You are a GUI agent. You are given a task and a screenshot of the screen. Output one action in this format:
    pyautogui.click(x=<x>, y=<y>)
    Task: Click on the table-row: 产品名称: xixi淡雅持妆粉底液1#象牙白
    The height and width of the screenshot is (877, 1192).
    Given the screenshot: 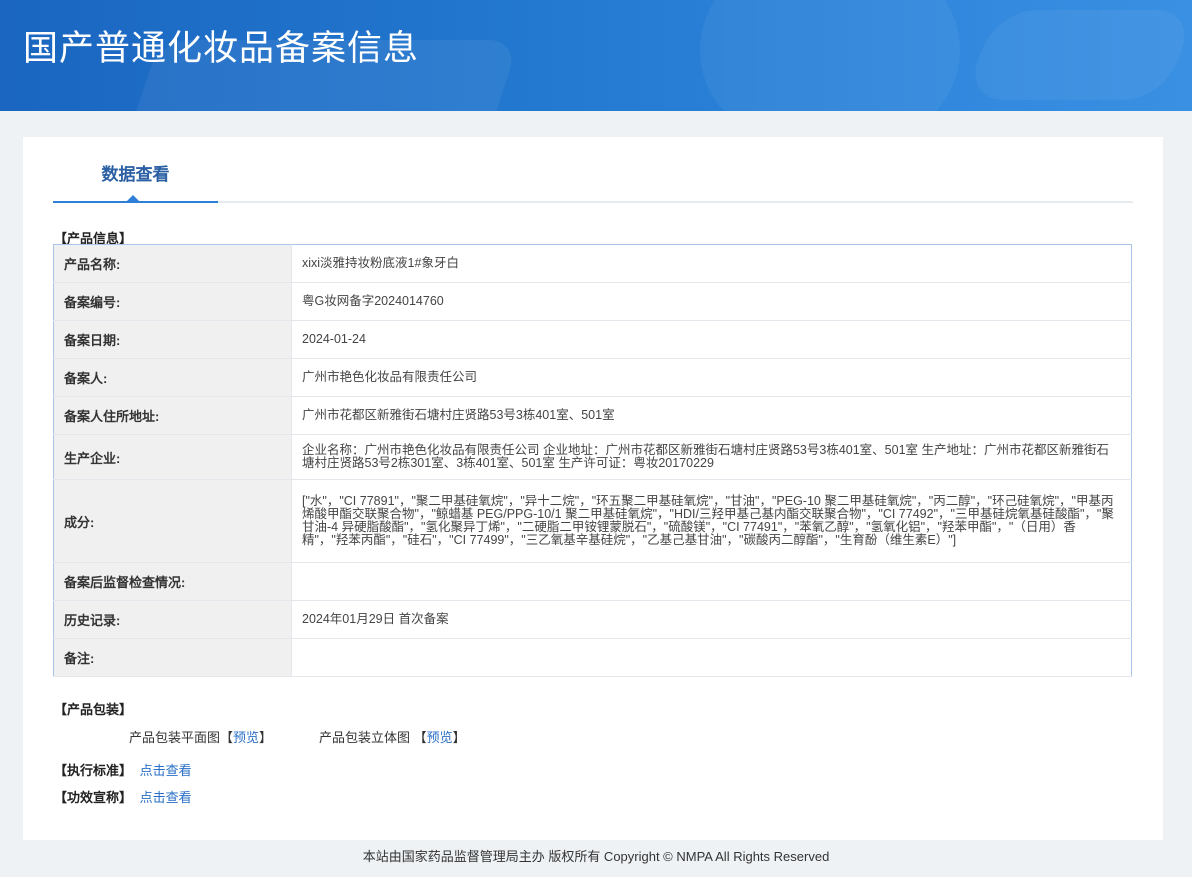 What is the action you would take?
    pyautogui.click(x=592, y=263)
    